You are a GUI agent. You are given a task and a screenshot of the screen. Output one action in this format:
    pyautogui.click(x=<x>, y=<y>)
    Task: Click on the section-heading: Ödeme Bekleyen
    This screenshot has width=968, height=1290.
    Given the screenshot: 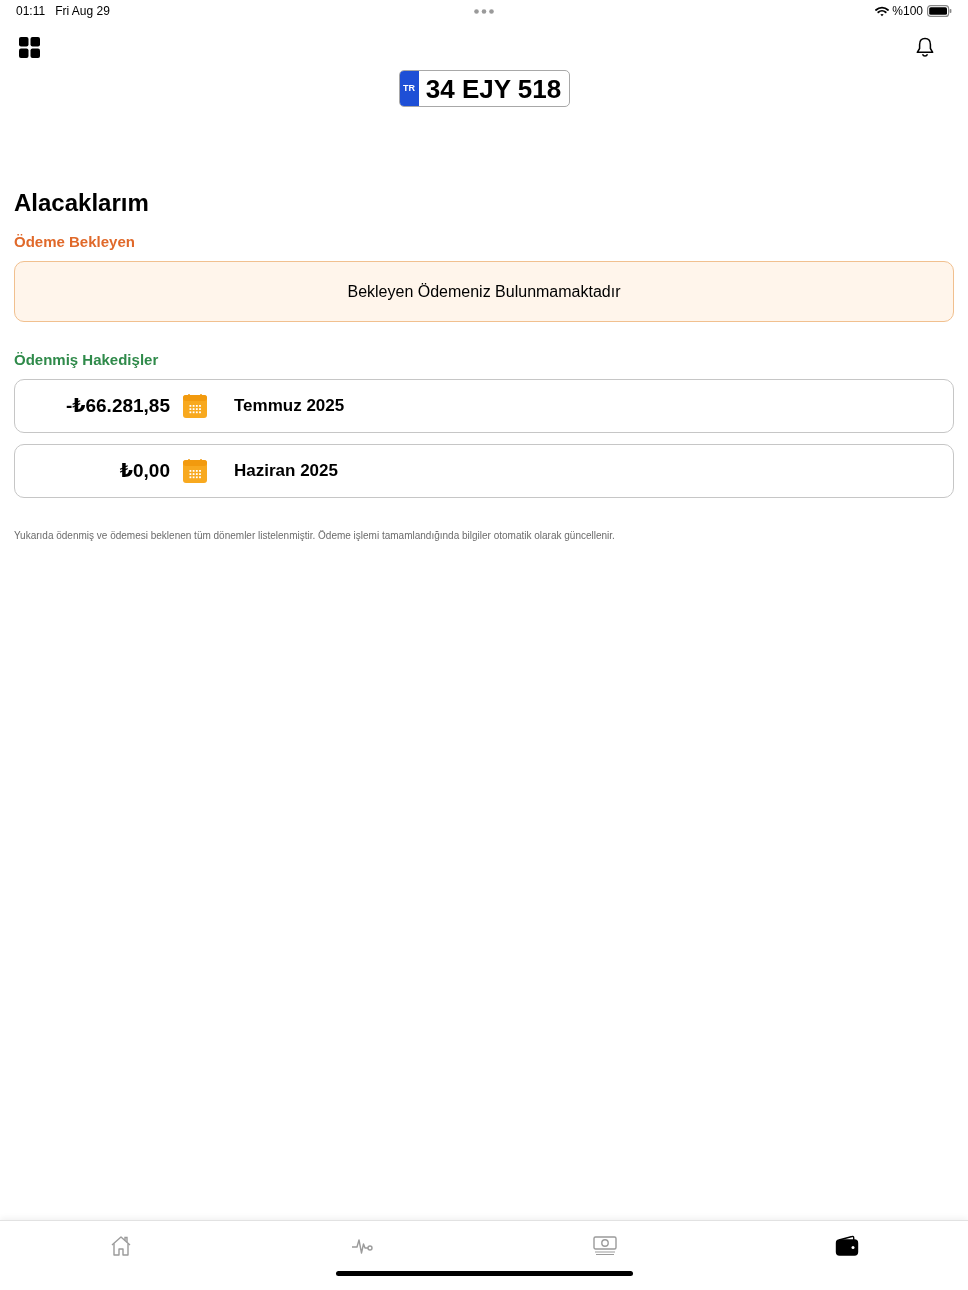 What is the action you would take?
    pyautogui.click(x=75, y=242)
    